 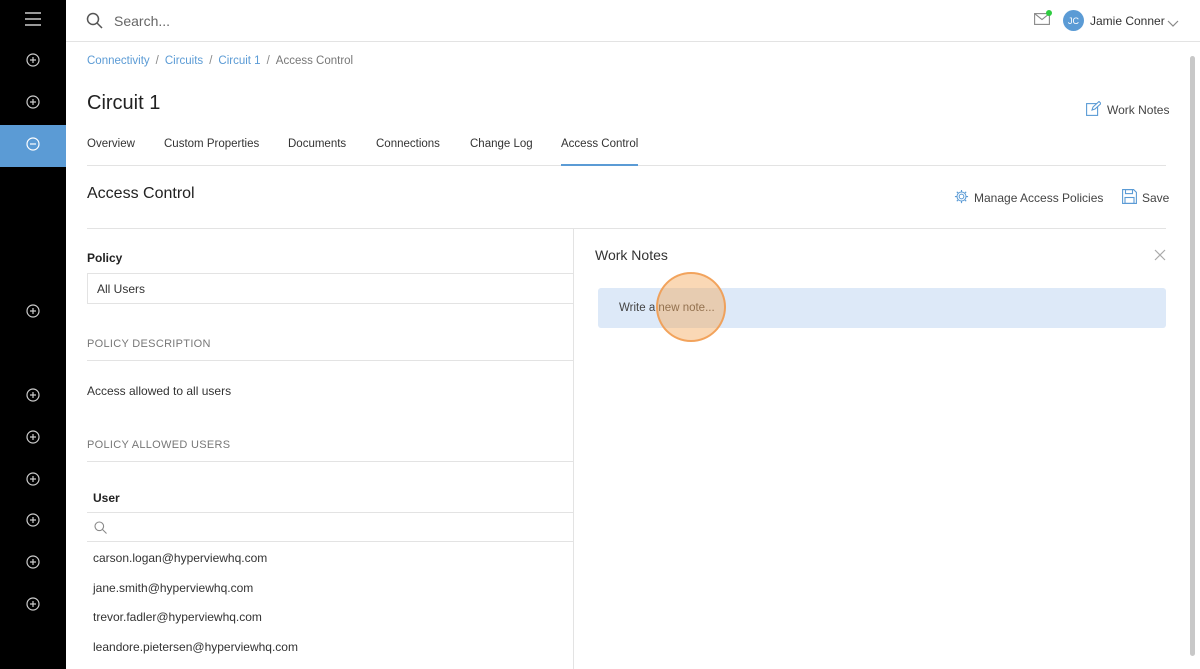 I want to click on policy-select: All Users, so click(x=330, y=288).